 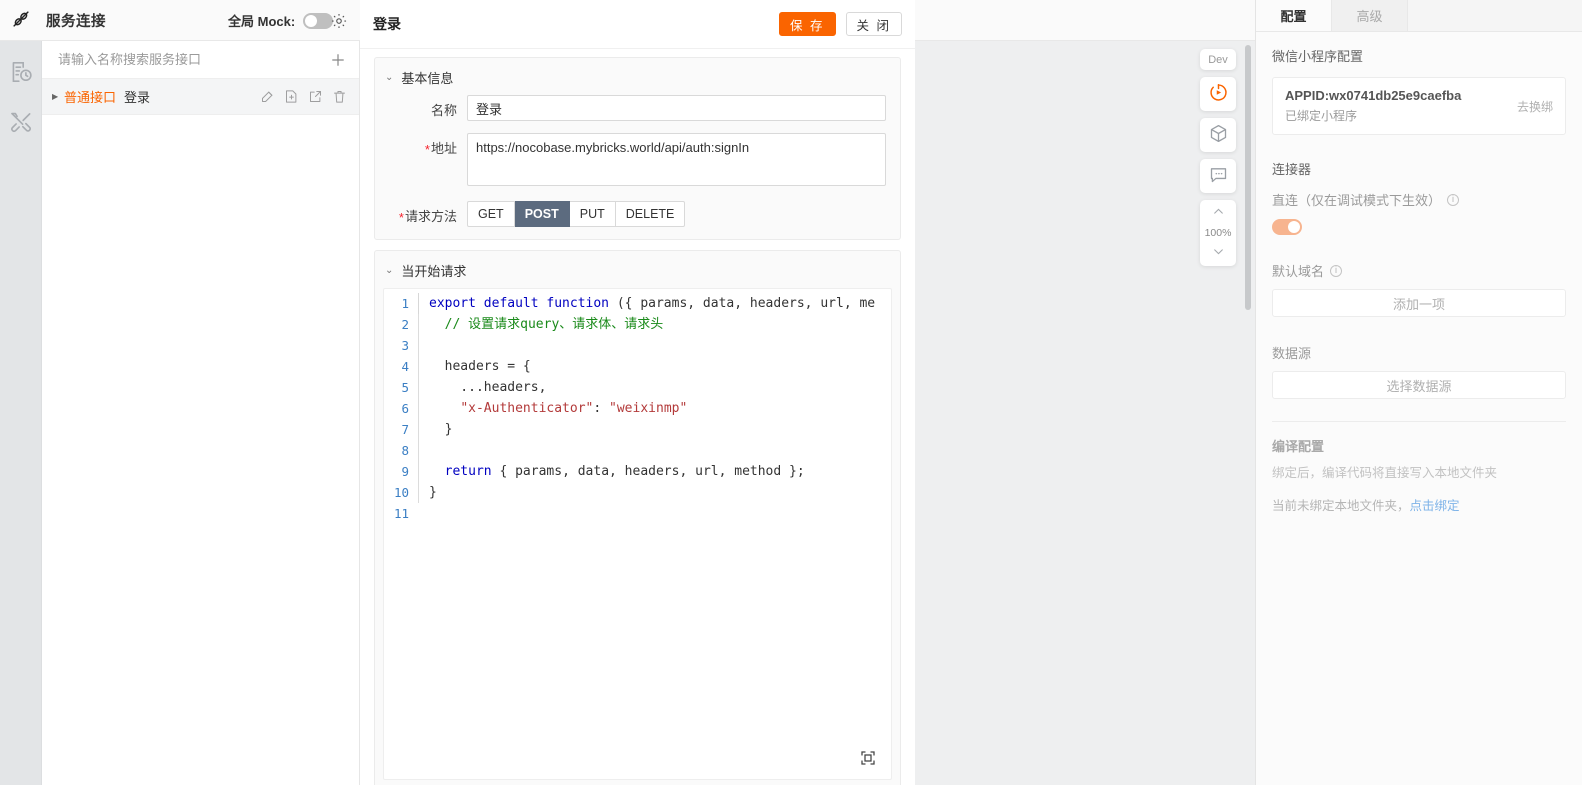 I want to click on on-request-header: ⌄ 当开始请求, so click(x=637, y=269).